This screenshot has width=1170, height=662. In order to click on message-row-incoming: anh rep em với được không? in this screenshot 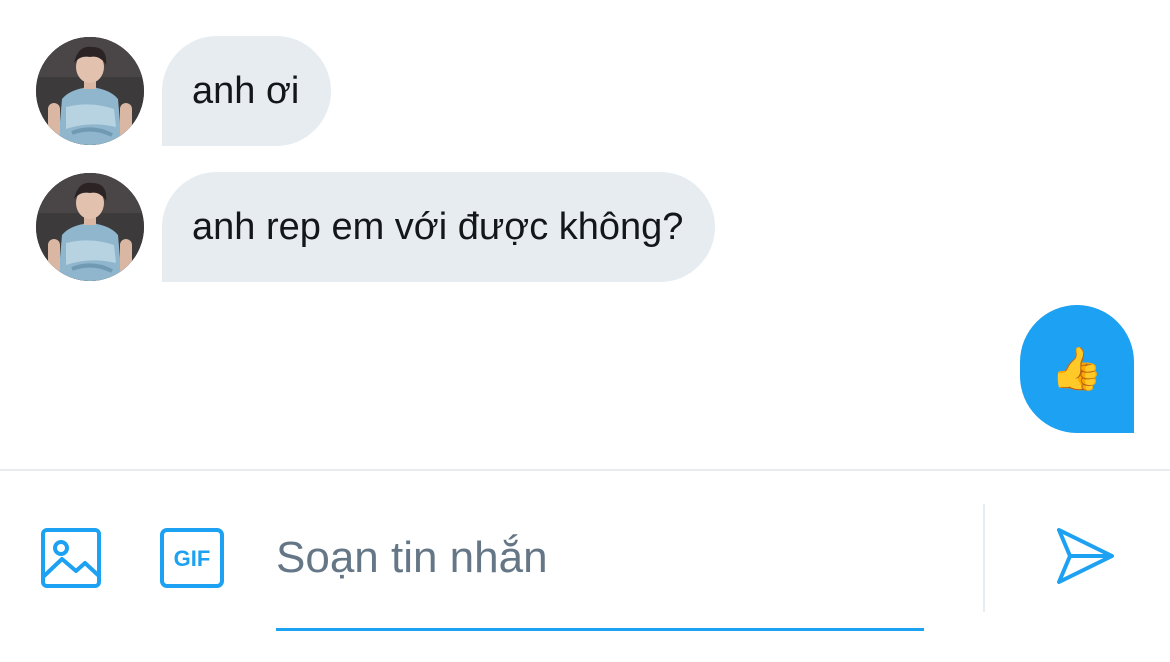, I will do `click(376, 227)`.